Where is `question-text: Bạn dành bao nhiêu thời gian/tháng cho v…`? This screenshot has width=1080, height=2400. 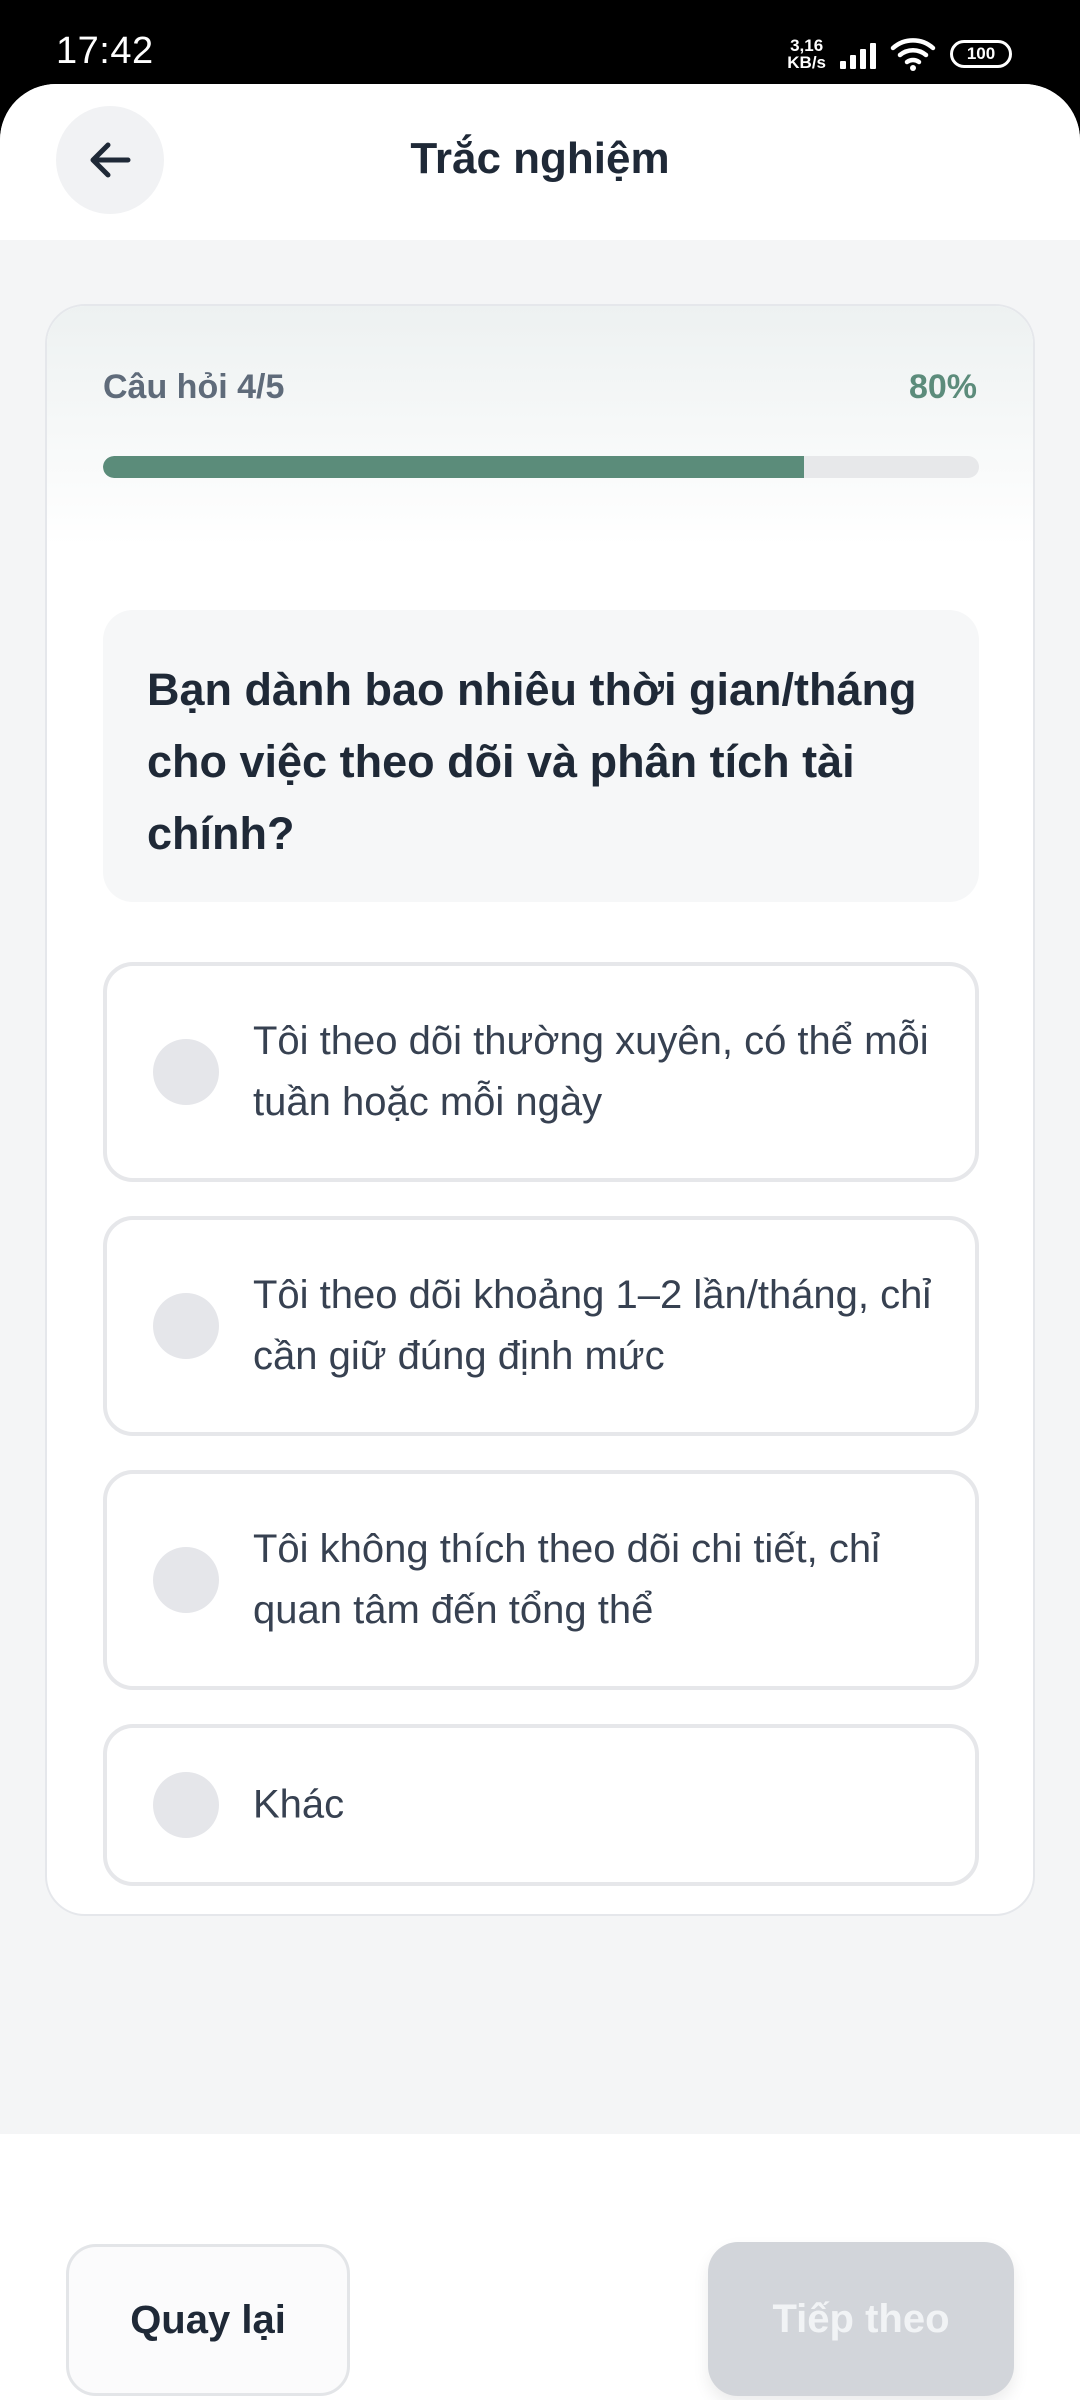 question-text: Bạn dành bao nhiêu thời gian/tháng cho v… is located at coordinates (532, 761).